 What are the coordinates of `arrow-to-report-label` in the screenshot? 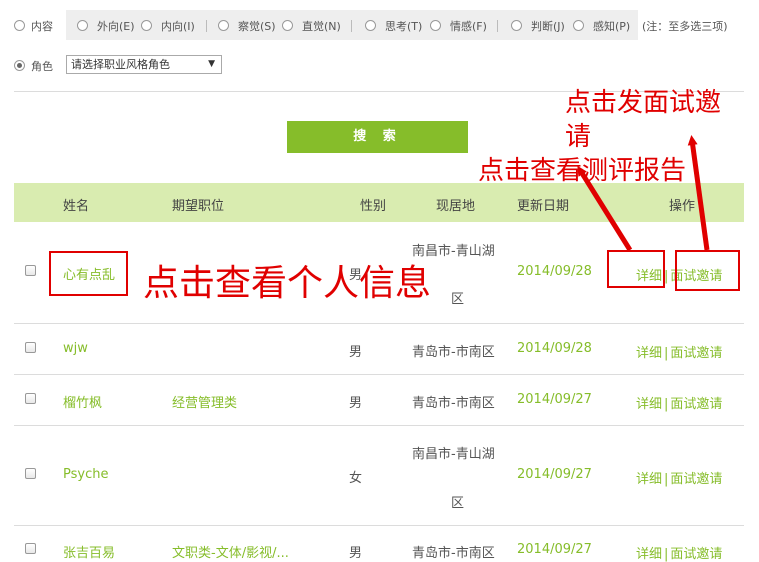 It's located at (605, 208).